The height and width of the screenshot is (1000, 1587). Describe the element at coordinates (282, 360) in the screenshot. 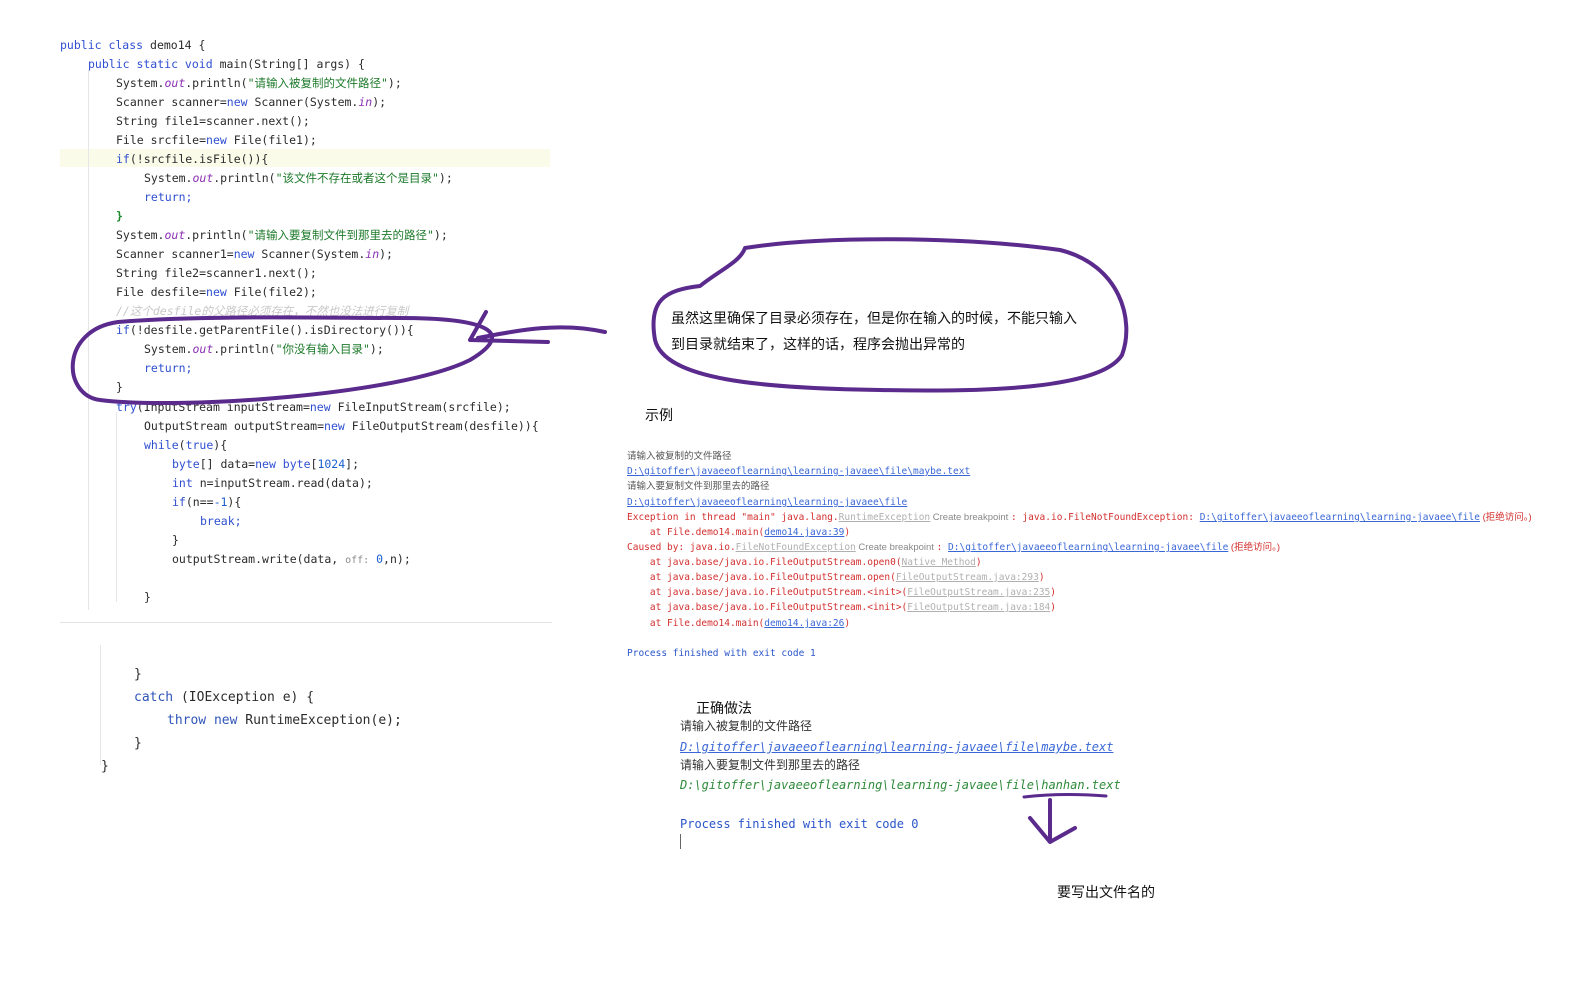

I see `ink-circle` at that location.